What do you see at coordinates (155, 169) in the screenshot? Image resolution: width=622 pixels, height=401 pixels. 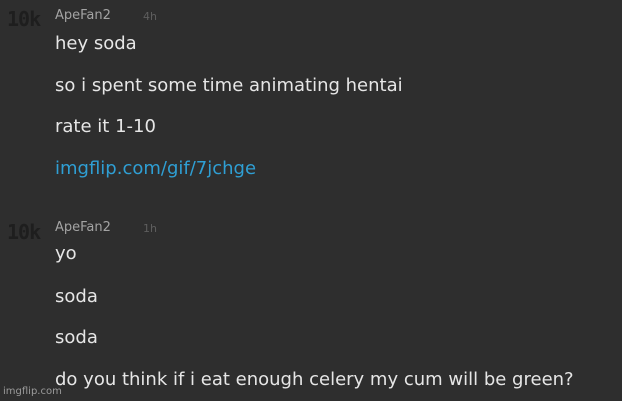 I see `message-link: imgflip.com/gif/7jchge` at bounding box center [155, 169].